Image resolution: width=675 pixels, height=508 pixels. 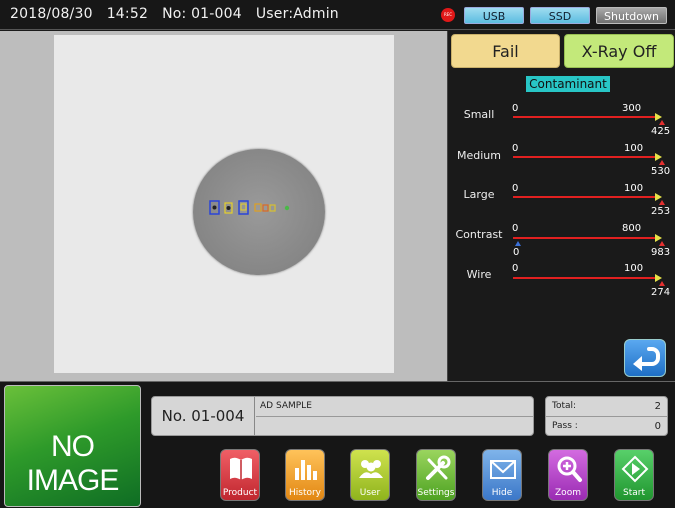 What do you see at coordinates (286, 406) in the screenshot?
I see `product-name: AD SAMPLE` at bounding box center [286, 406].